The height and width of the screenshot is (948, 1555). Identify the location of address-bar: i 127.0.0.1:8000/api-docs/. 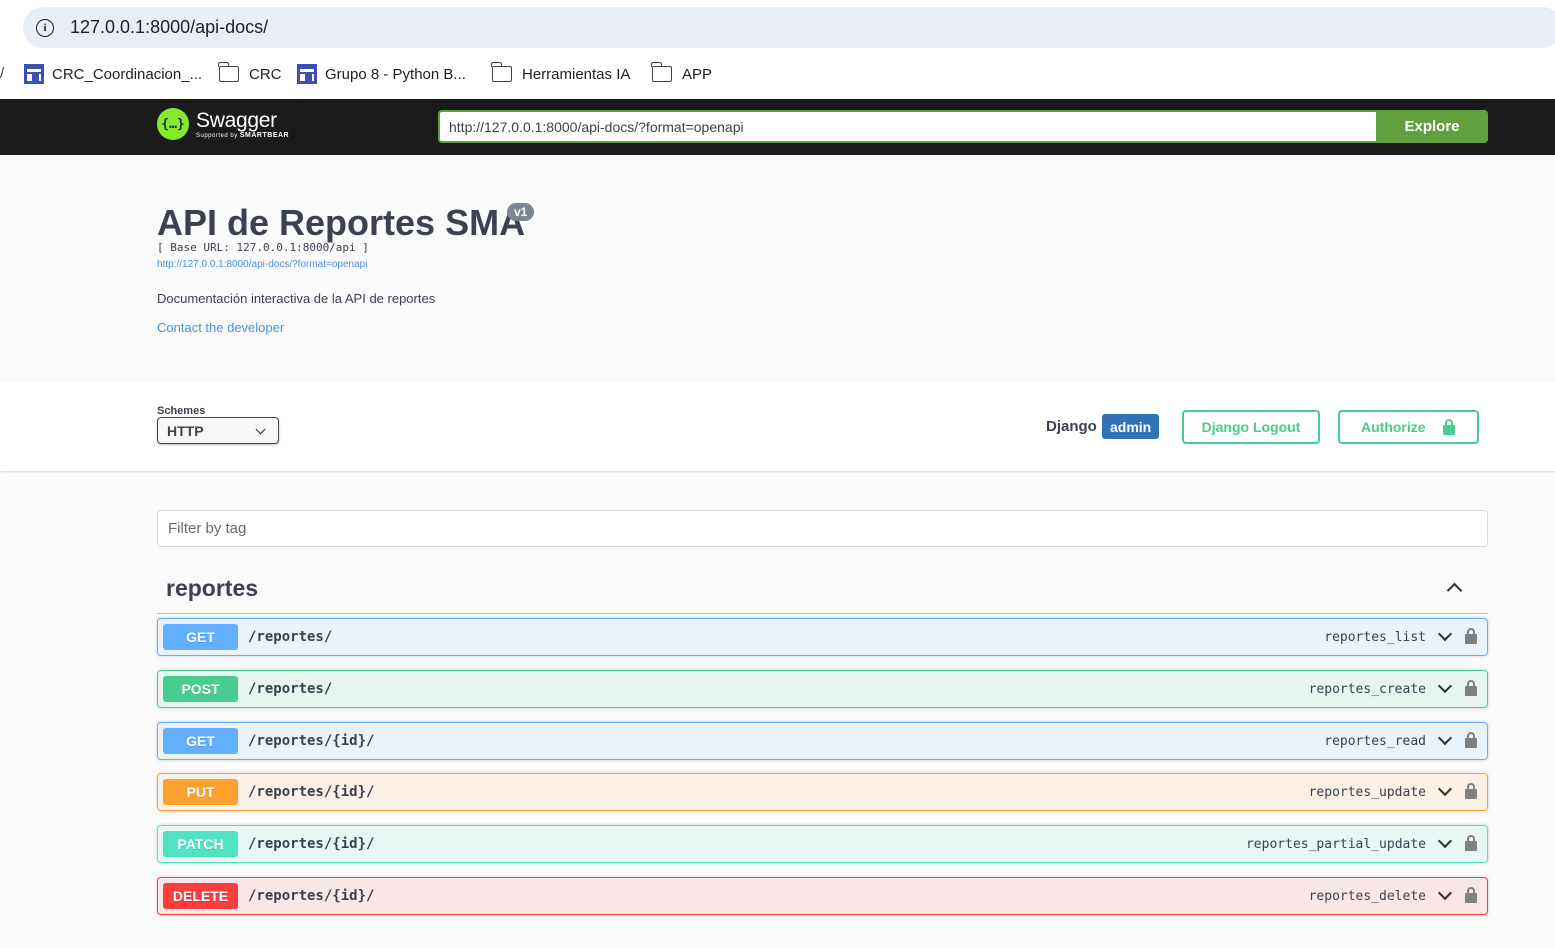
(789, 27).